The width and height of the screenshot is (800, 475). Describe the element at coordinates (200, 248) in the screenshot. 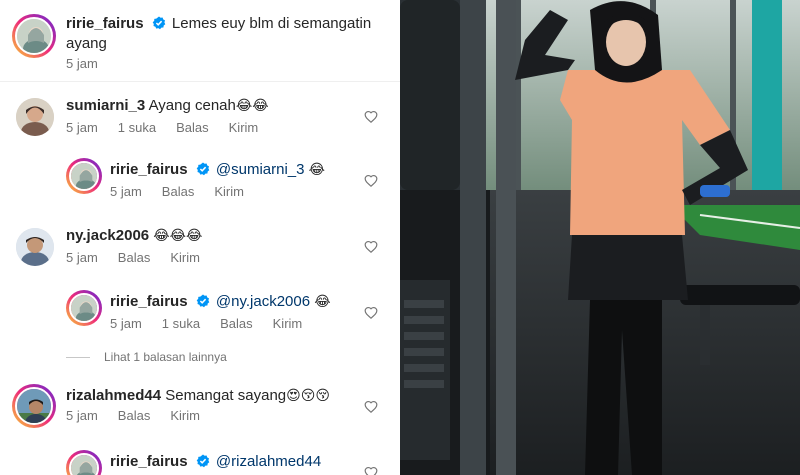

I see `comment-item: ny.jack2006 😂😂😂 5 jam Balas Kirim` at that location.